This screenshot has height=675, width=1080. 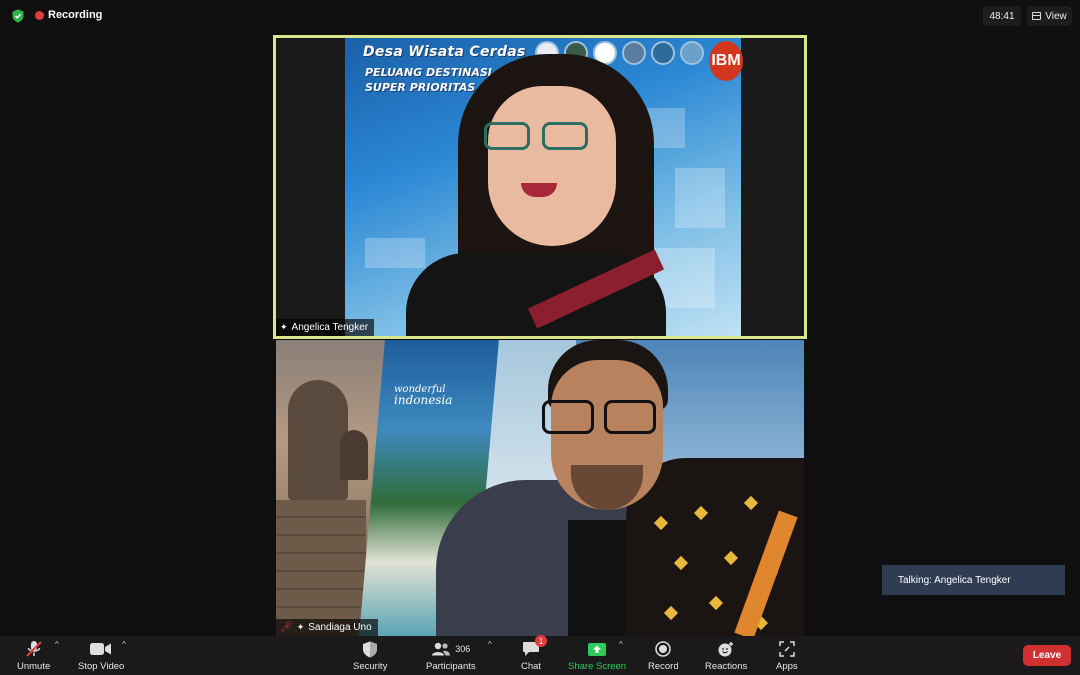 I want to click on recording-label: Recording, so click(x=75, y=15).